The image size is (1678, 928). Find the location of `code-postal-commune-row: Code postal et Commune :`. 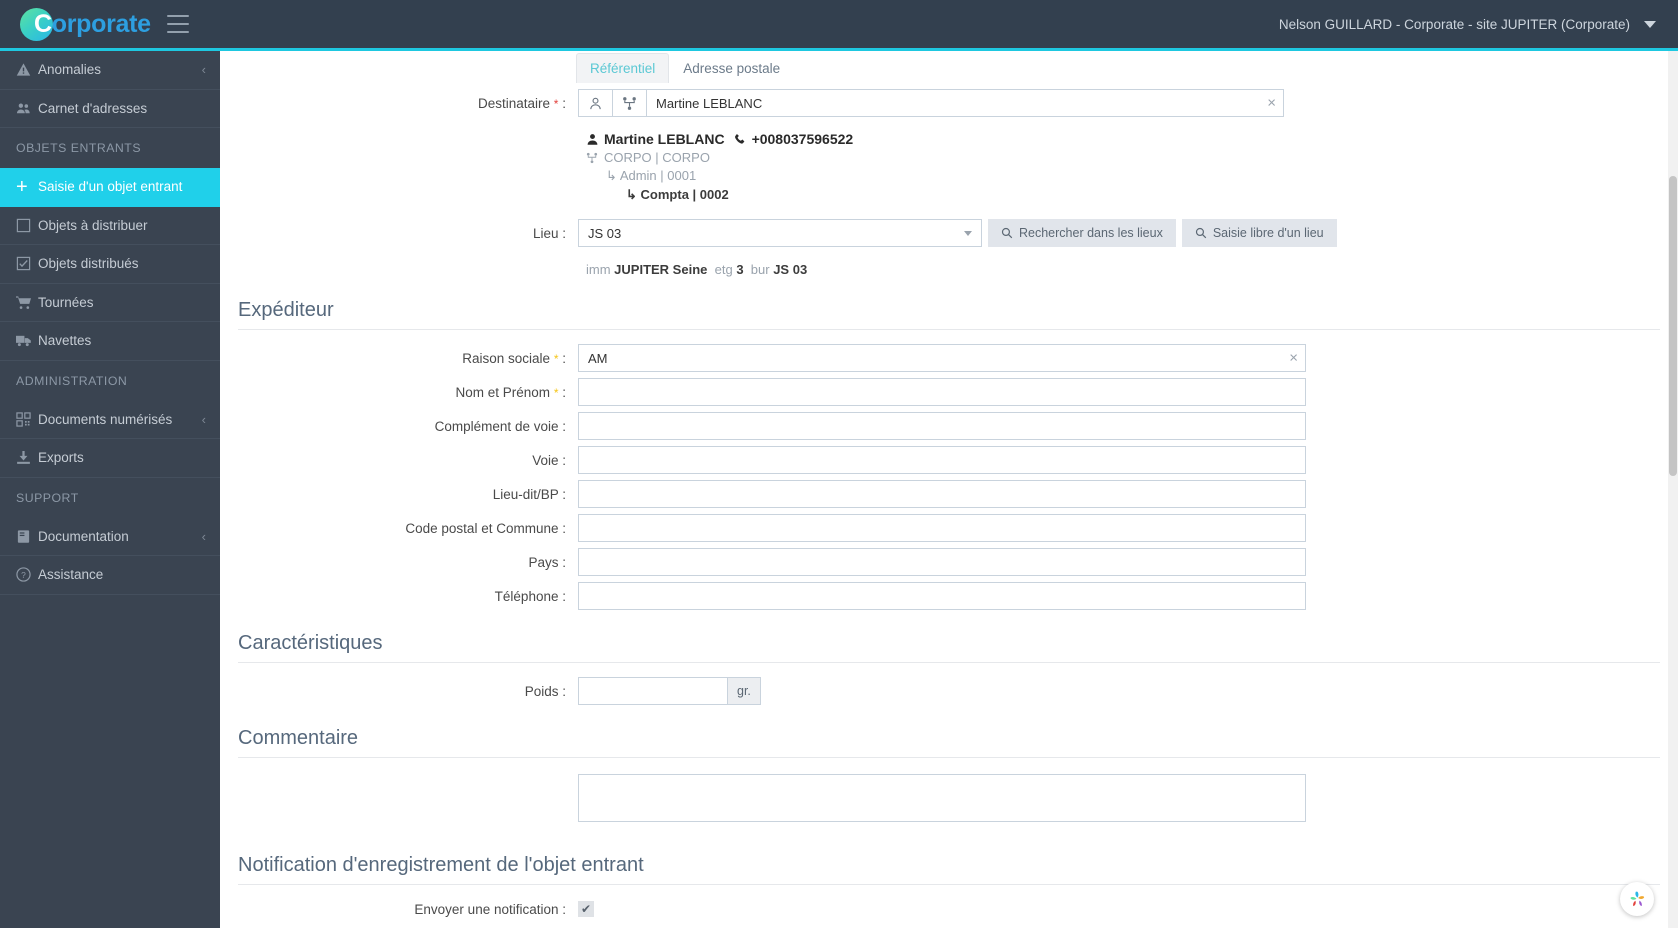

code-postal-commune-row: Code postal et Commune : is located at coordinates (949, 528).